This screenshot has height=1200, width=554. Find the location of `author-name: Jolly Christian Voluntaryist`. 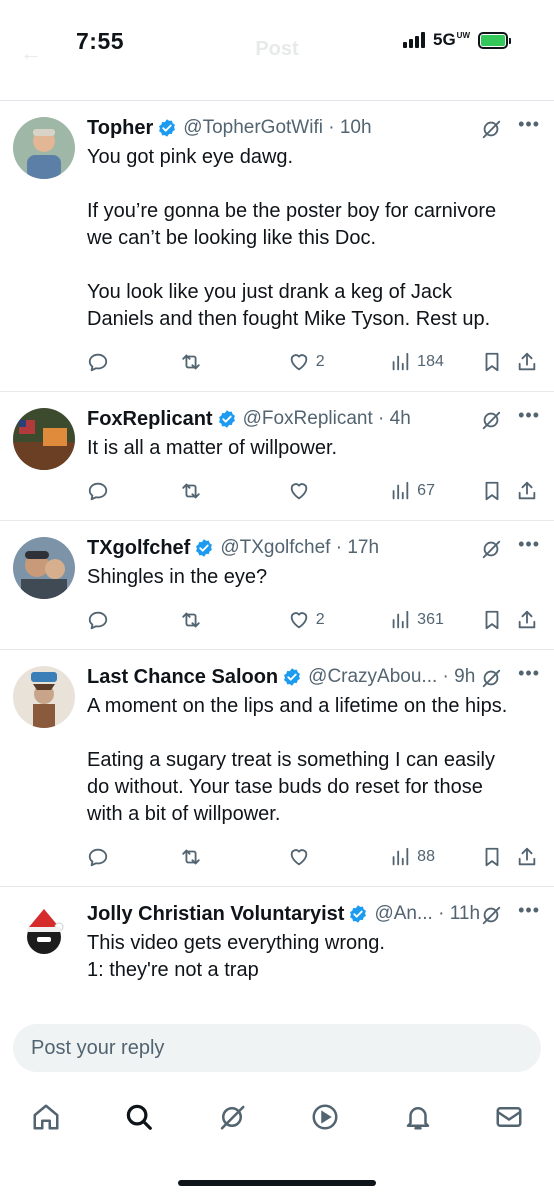

author-name: Jolly Christian Voluntaryist is located at coordinates (215, 914).